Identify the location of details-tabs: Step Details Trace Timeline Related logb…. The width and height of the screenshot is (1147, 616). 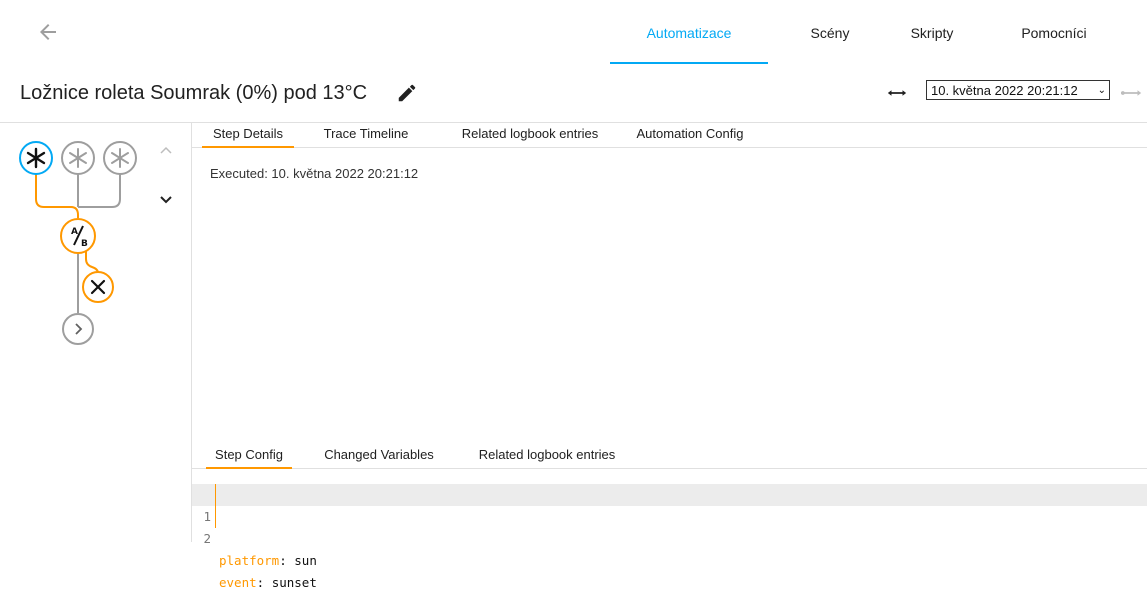
(669, 135).